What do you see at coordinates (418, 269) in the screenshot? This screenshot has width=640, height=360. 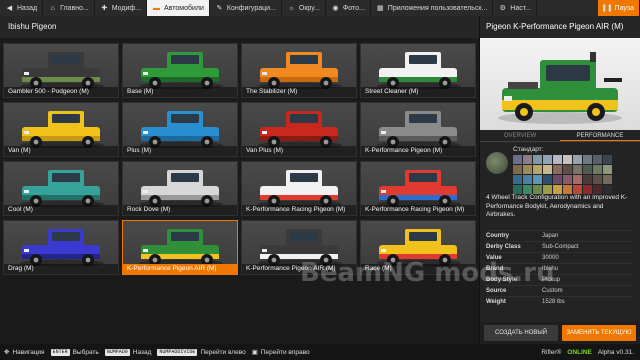 I see `config-card-label: Race (M)` at bounding box center [418, 269].